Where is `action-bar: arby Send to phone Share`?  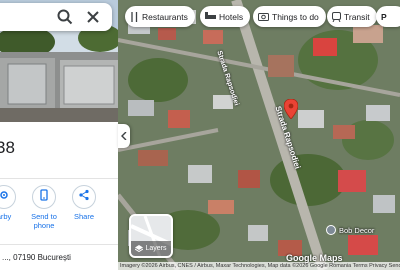 action-bar: arby Send to phone Share is located at coordinates (59, 208).